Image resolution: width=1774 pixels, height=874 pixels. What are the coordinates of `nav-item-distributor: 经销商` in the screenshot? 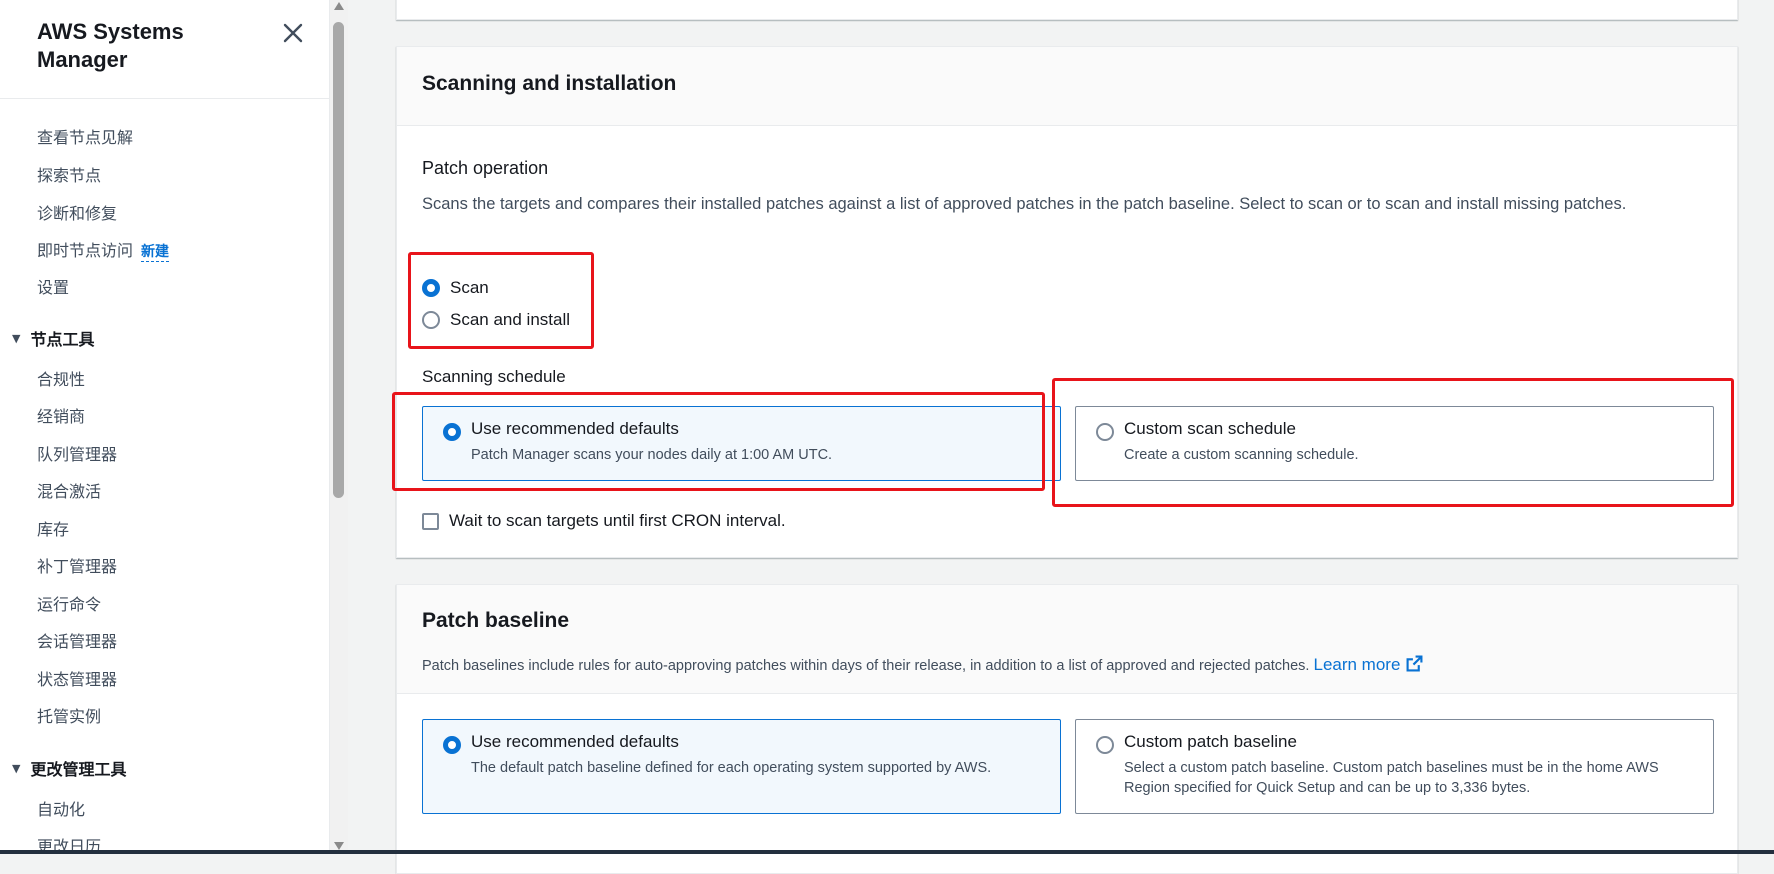 It's located at (61, 415).